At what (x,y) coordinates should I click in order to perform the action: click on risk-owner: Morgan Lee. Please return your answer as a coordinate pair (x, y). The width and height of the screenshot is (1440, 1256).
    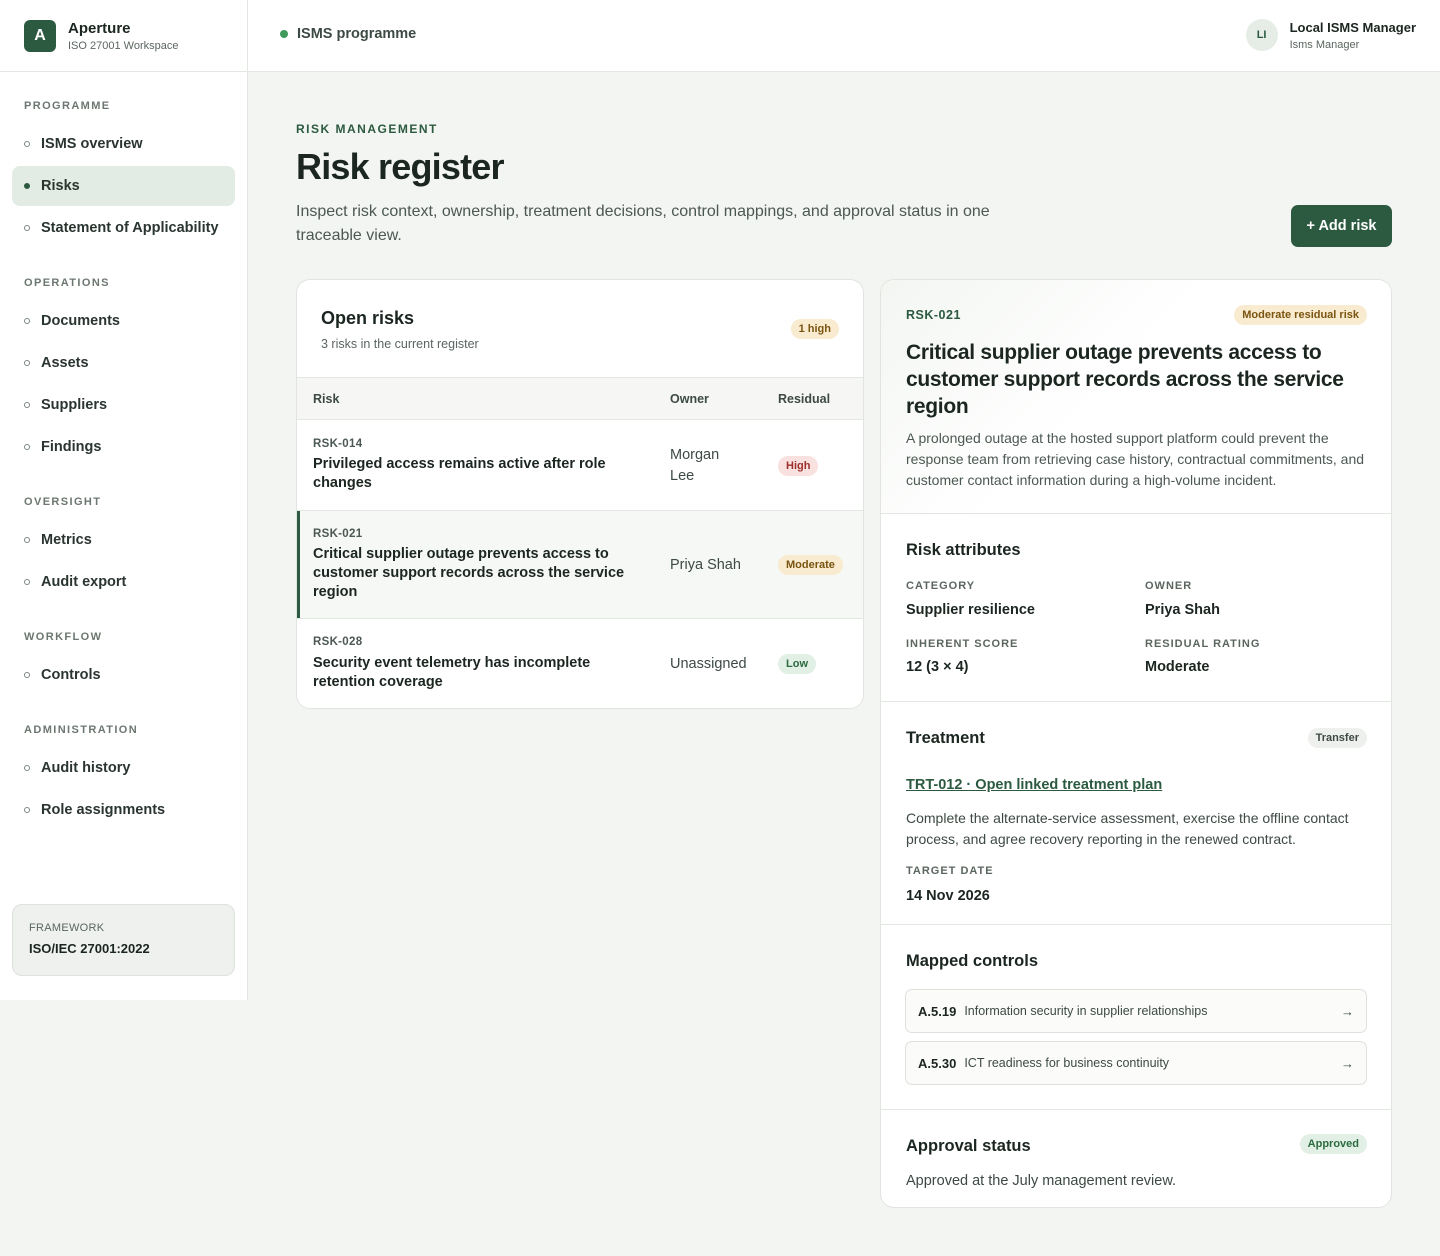
    Looking at the image, I should click on (695, 465).